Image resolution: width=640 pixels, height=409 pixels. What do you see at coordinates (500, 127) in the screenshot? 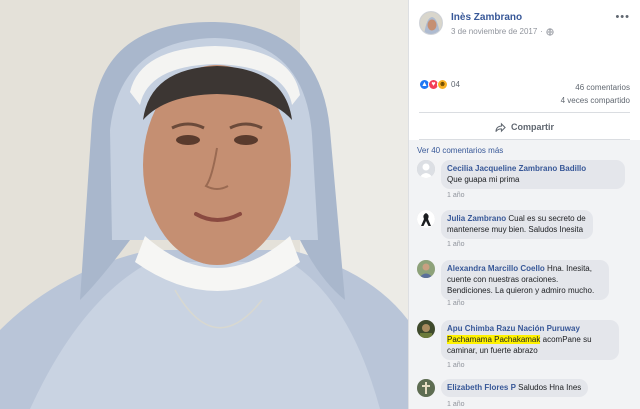
I see `share-icon` at bounding box center [500, 127].